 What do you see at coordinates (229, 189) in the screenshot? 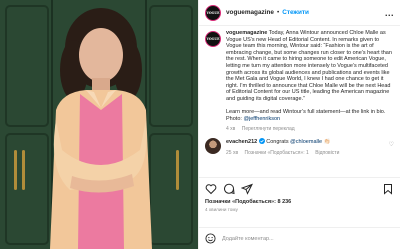
I see `comment-icon` at bounding box center [229, 189].